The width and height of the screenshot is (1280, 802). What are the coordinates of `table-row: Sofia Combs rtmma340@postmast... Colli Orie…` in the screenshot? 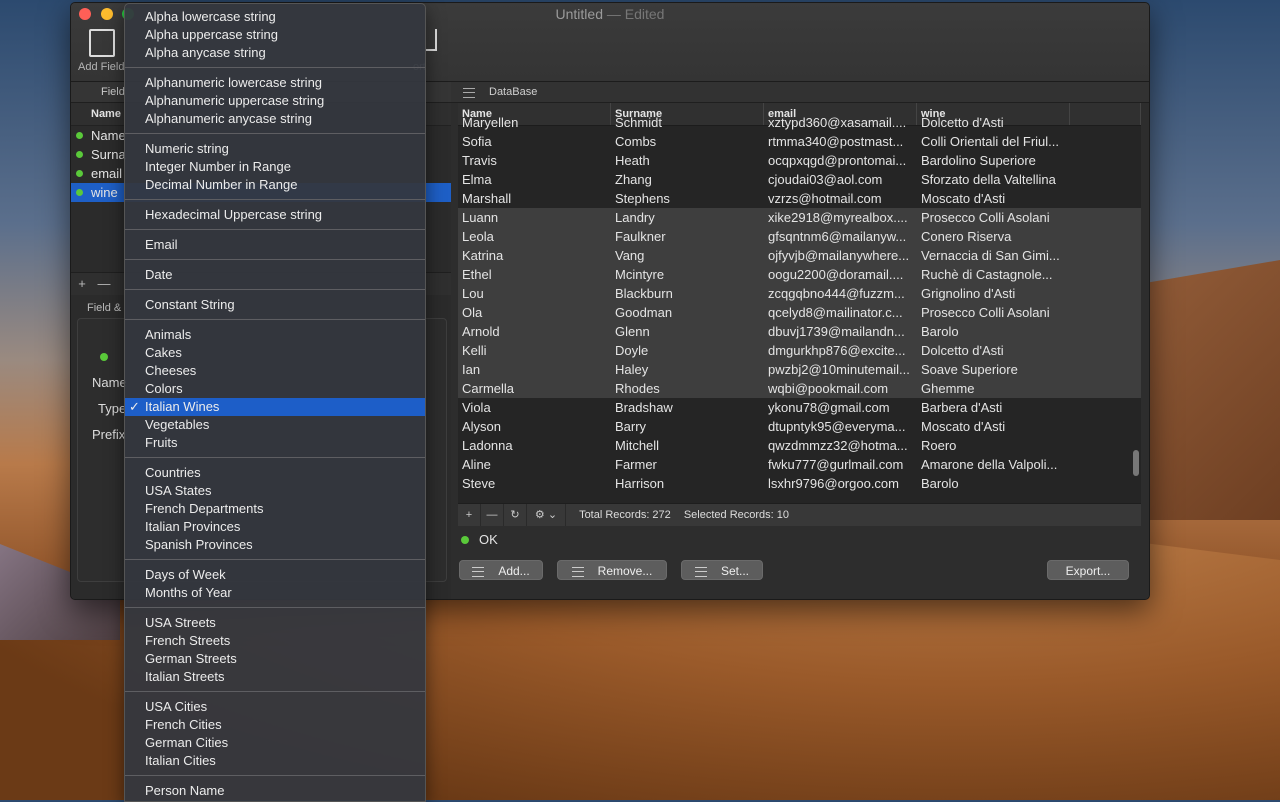 It's located at (799, 141).